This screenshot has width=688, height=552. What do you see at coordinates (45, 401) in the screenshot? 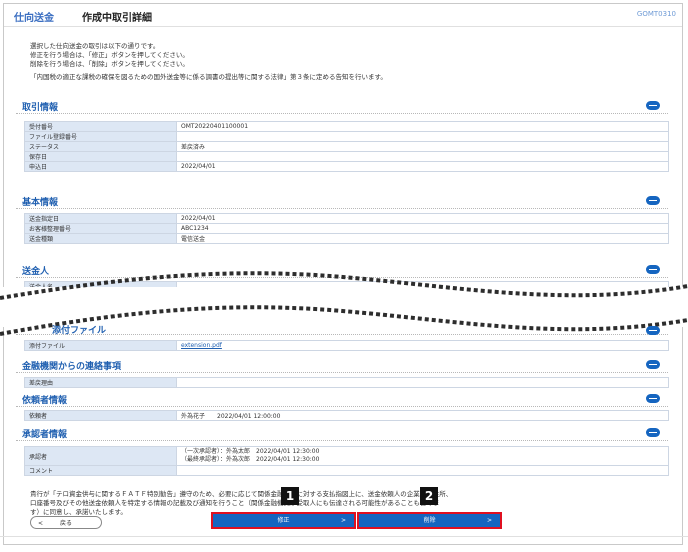
I see `section-title: 依頼者情報` at bounding box center [45, 401].